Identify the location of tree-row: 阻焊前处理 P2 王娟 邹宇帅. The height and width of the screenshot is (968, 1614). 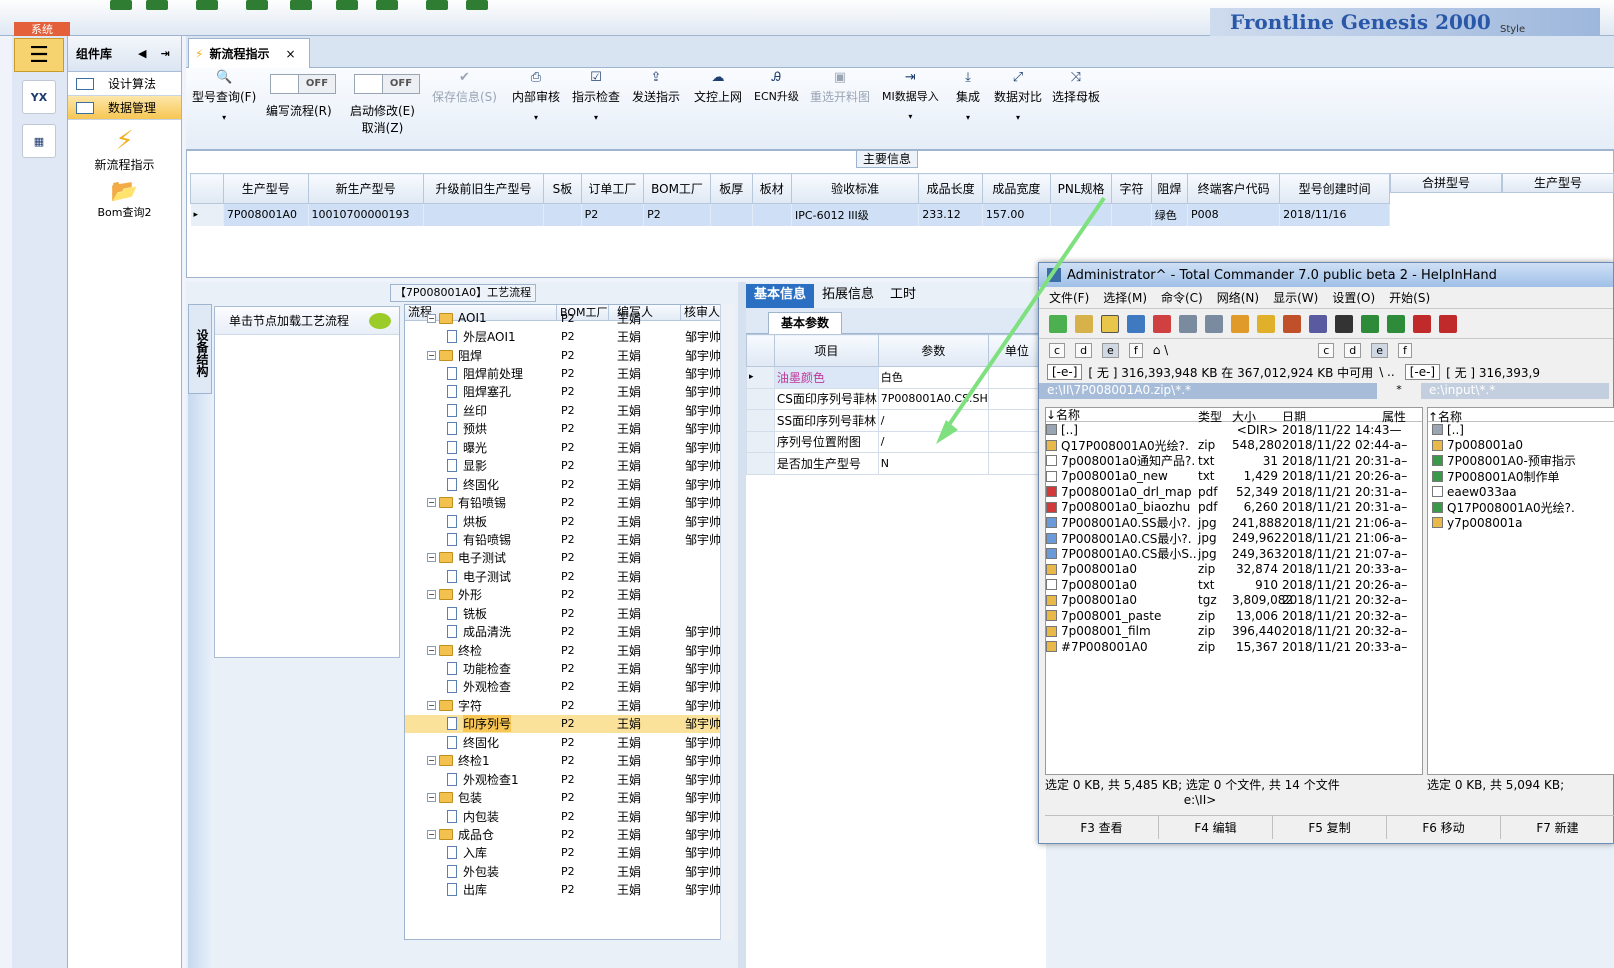
(569, 373).